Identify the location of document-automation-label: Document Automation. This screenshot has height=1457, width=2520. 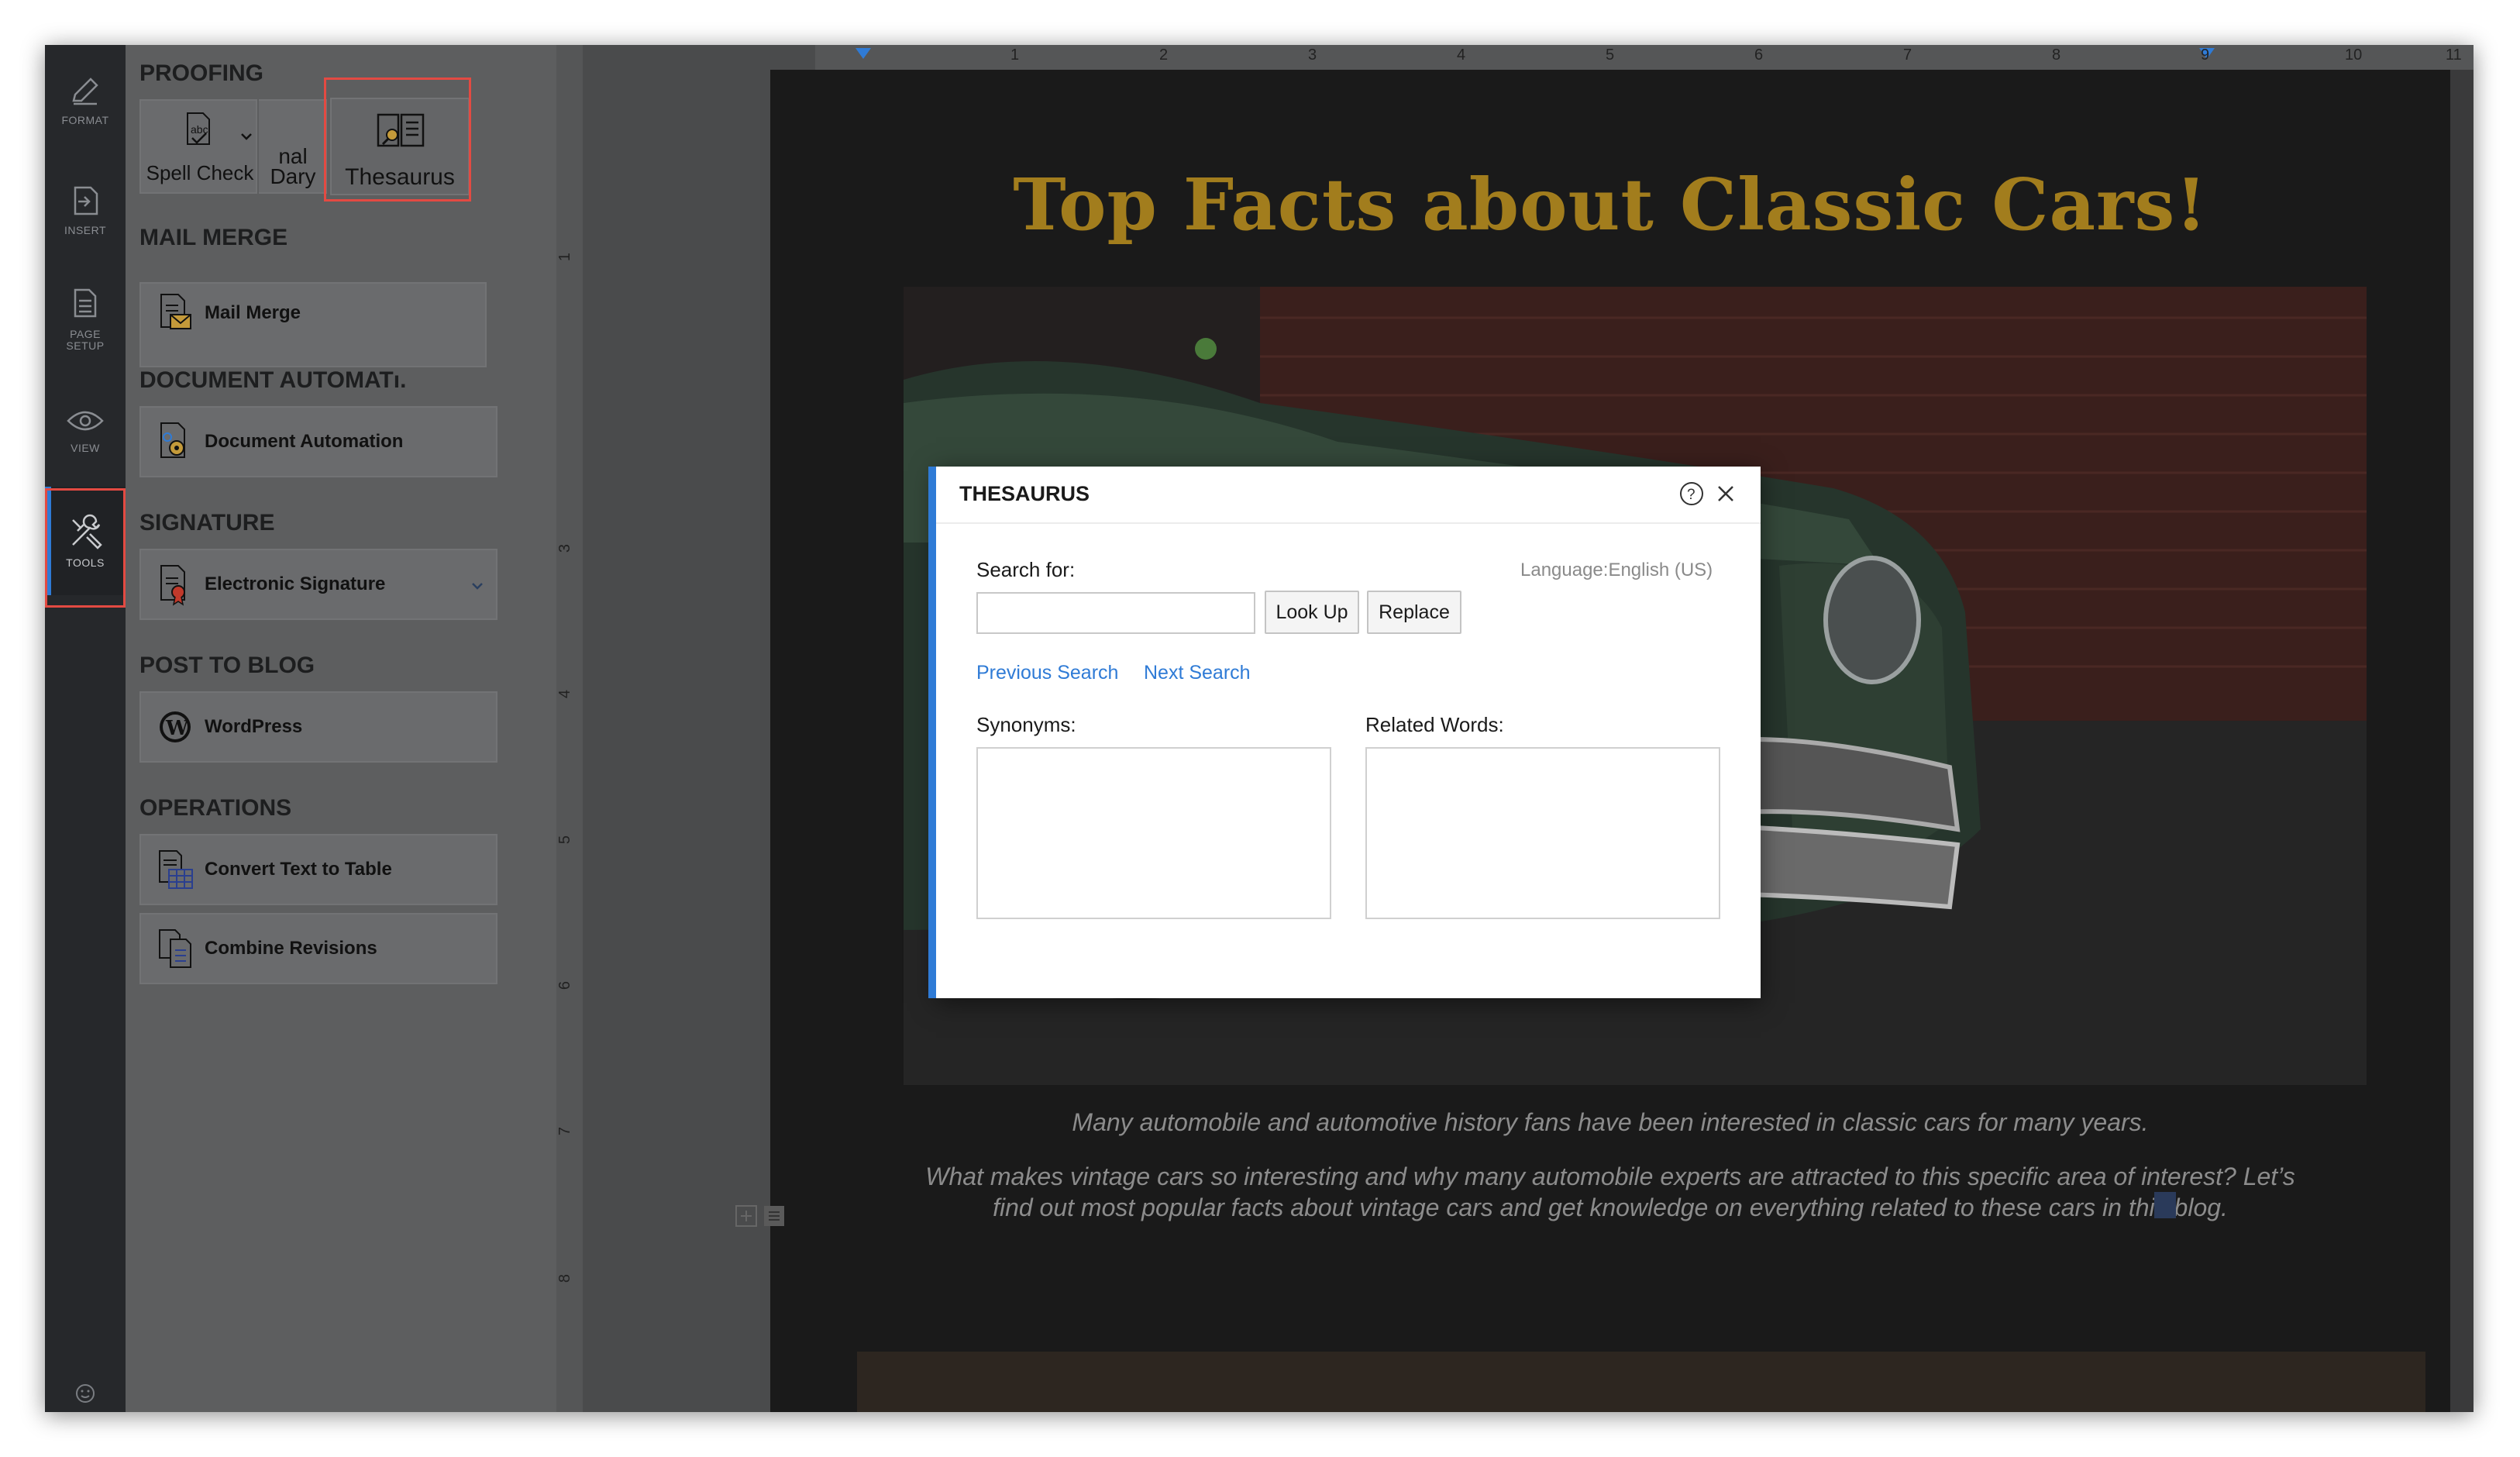
(305, 441).